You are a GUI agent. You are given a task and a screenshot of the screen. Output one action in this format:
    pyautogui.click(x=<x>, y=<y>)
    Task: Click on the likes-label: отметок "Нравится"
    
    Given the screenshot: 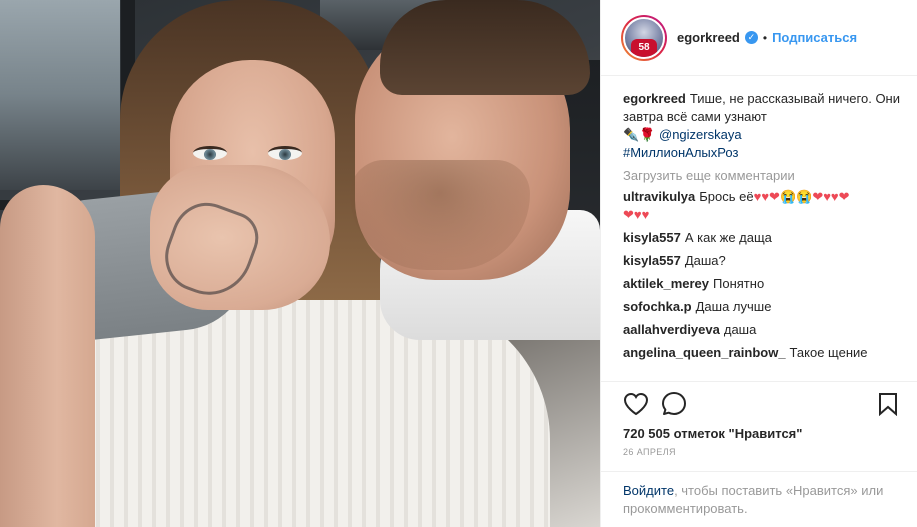 What is the action you would take?
    pyautogui.click(x=738, y=433)
    